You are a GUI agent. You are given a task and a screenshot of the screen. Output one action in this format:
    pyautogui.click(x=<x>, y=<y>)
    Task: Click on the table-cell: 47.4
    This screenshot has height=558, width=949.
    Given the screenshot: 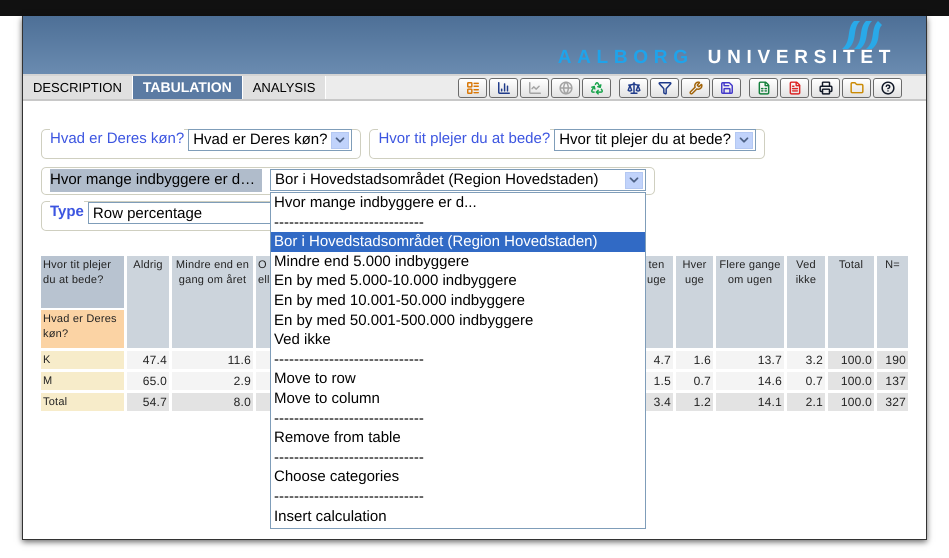 What is the action you would take?
    pyautogui.click(x=148, y=360)
    